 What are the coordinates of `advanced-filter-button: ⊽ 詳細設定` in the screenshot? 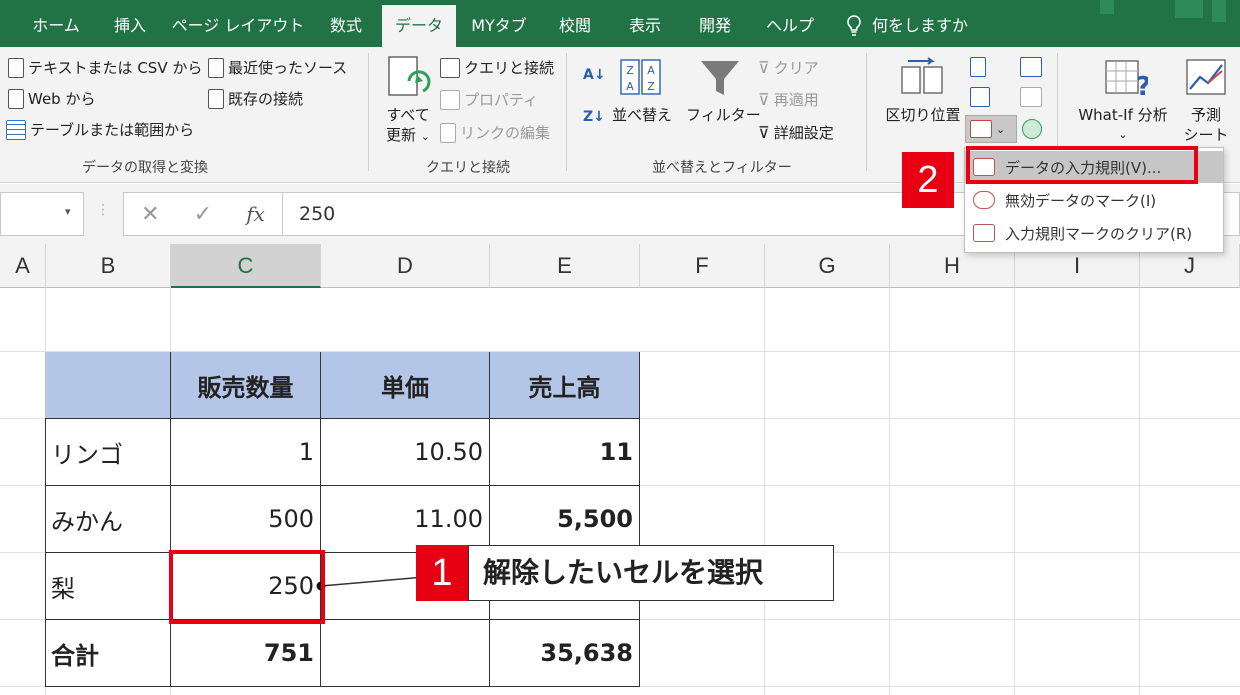 It's located at (796, 132).